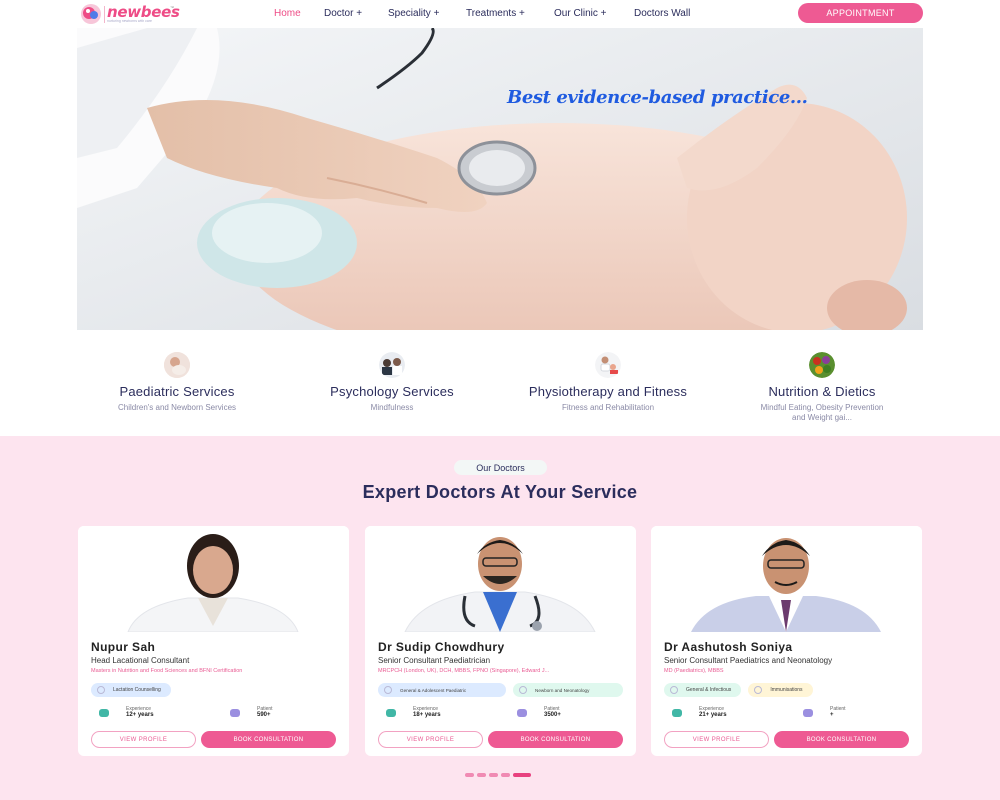 Image resolution: width=1000 pixels, height=800 pixels. Describe the element at coordinates (392, 365) in the screenshot. I see `counselling-icon` at that location.